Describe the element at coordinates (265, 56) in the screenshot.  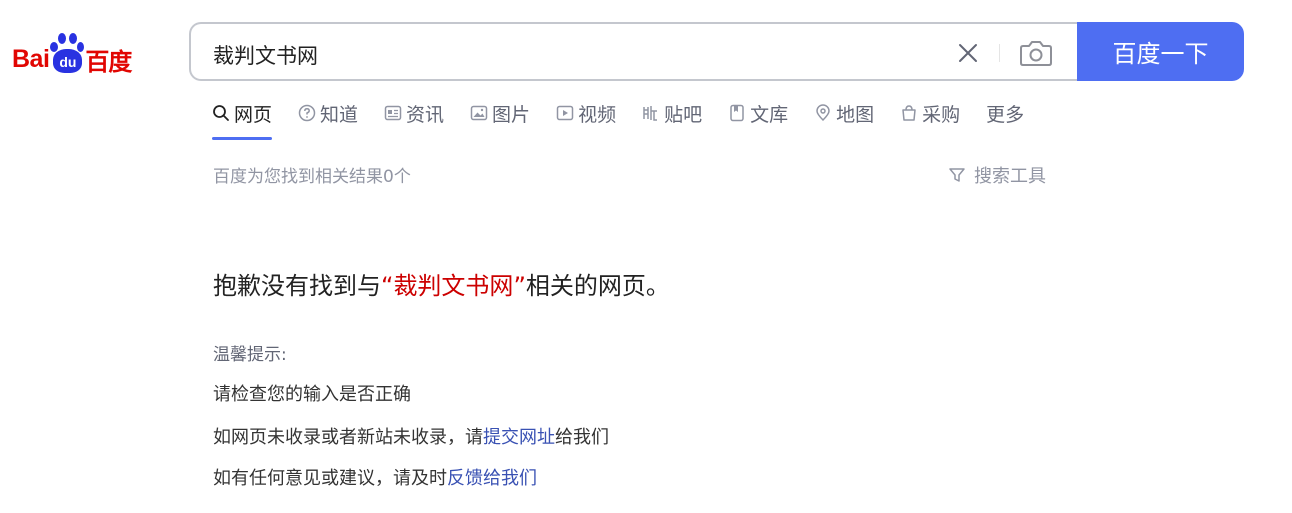
I see `search-query-text: 裁判文书网` at that location.